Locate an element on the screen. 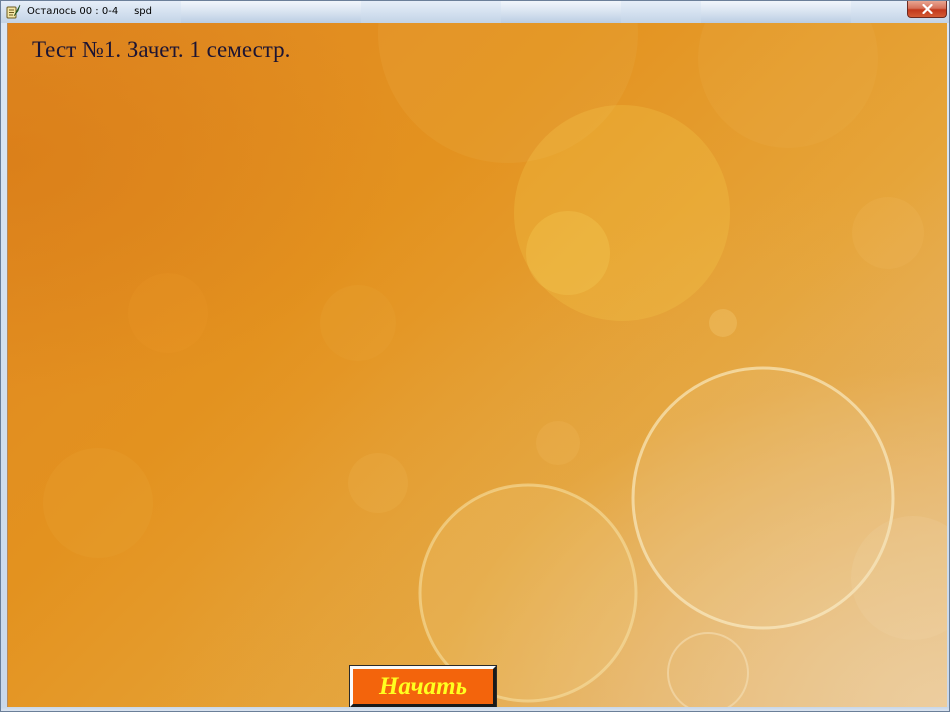  start-button-label: Начать is located at coordinates (423, 686).